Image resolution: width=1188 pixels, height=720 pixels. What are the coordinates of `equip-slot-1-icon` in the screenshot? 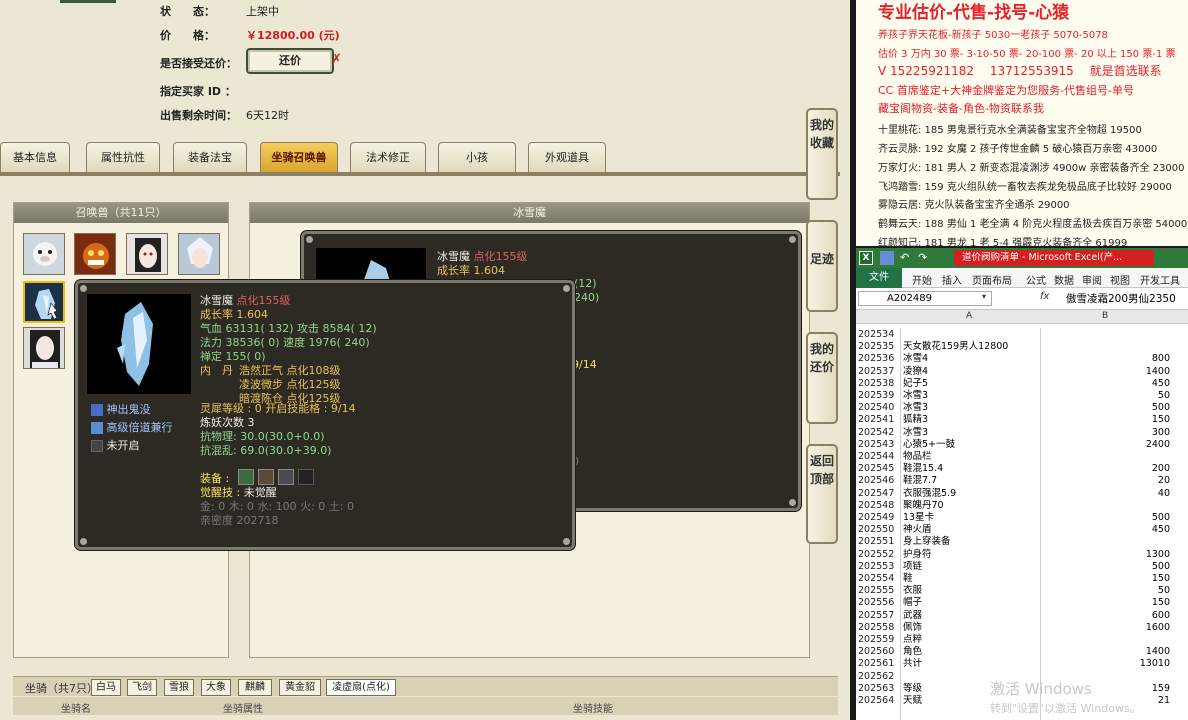 It's located at (246, 477).